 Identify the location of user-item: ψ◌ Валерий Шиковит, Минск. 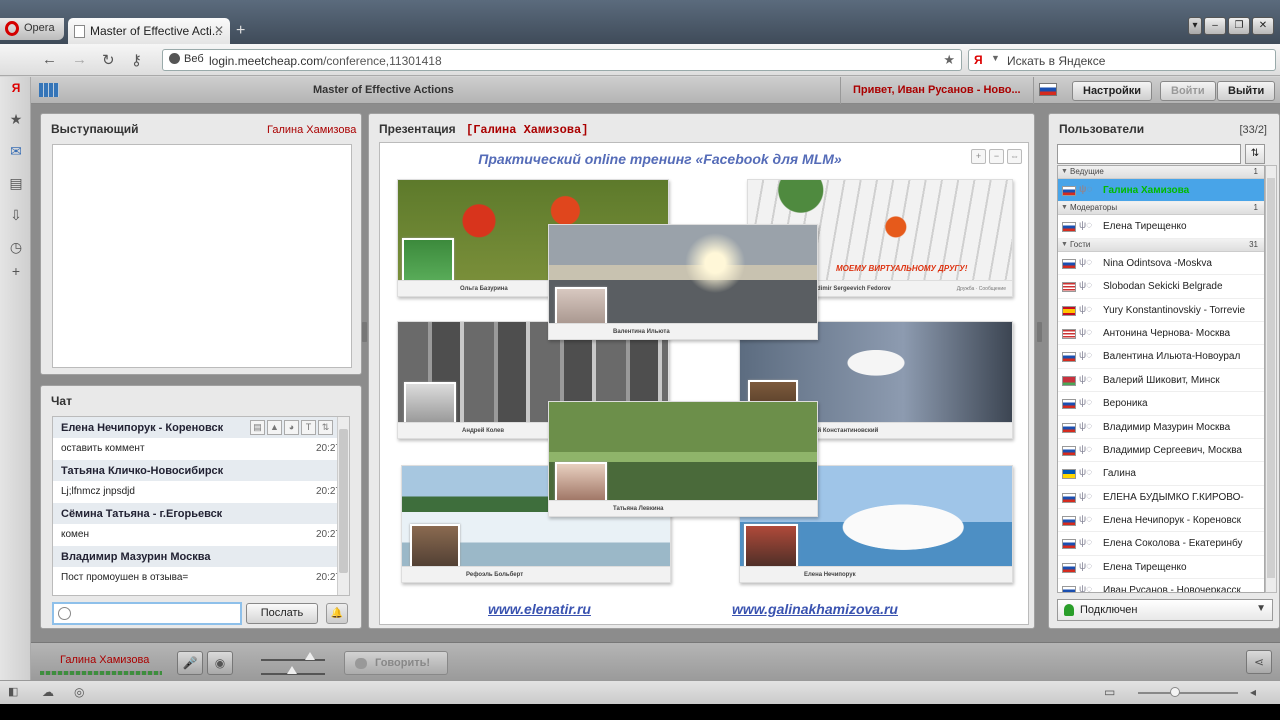
(1161, 381).